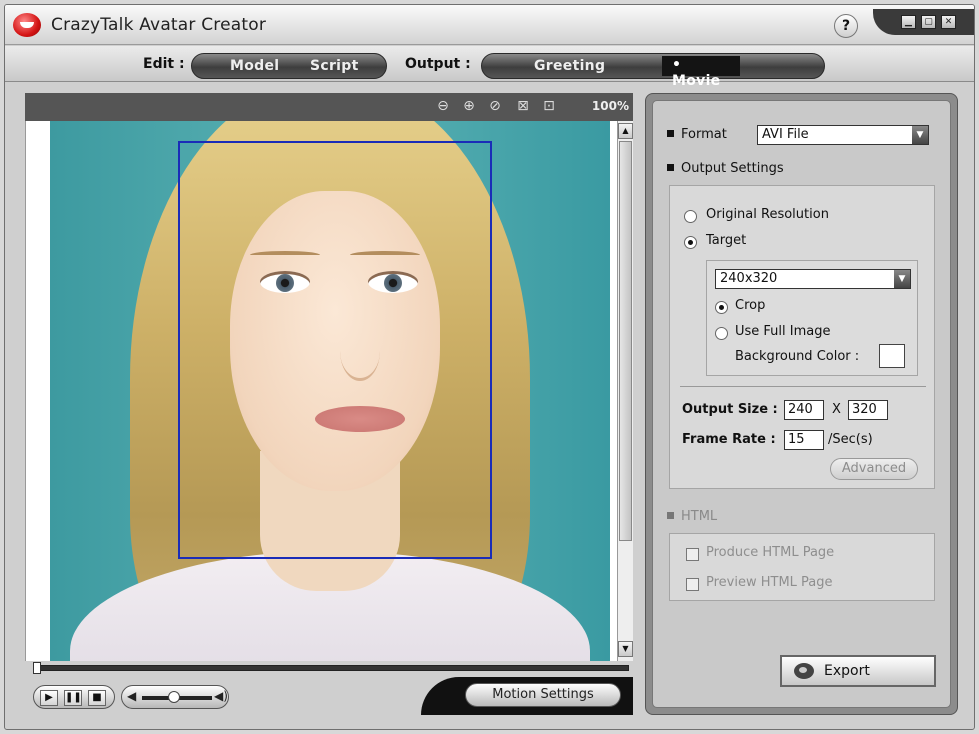 Image resolution: width=979 pixels, height=734 pixels. What do you see at coordinates (750, 305) in the screenshot?
I see `crop-label: Crop` at bounding box center [750, 305].